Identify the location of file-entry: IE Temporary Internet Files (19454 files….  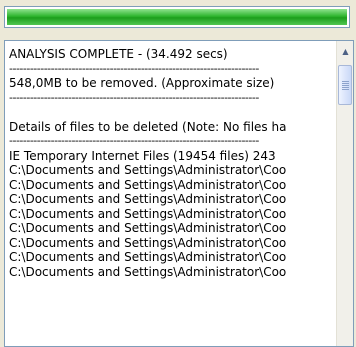
(142, 155).